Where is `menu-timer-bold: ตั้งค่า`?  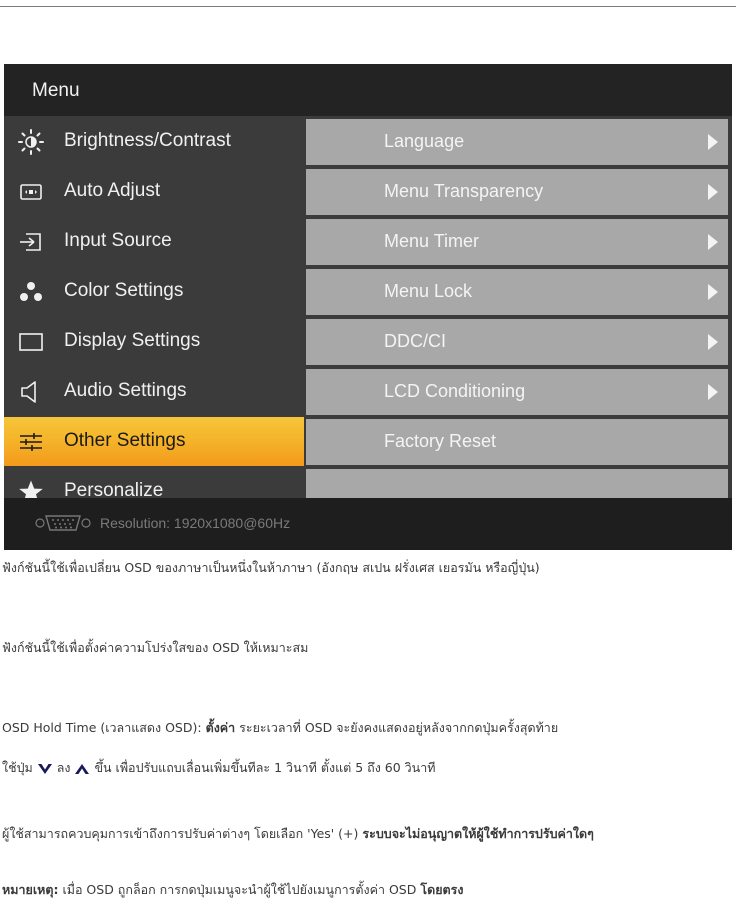 menu-timer-bold: ตั้งค่า is located at coordinates (220, 727).